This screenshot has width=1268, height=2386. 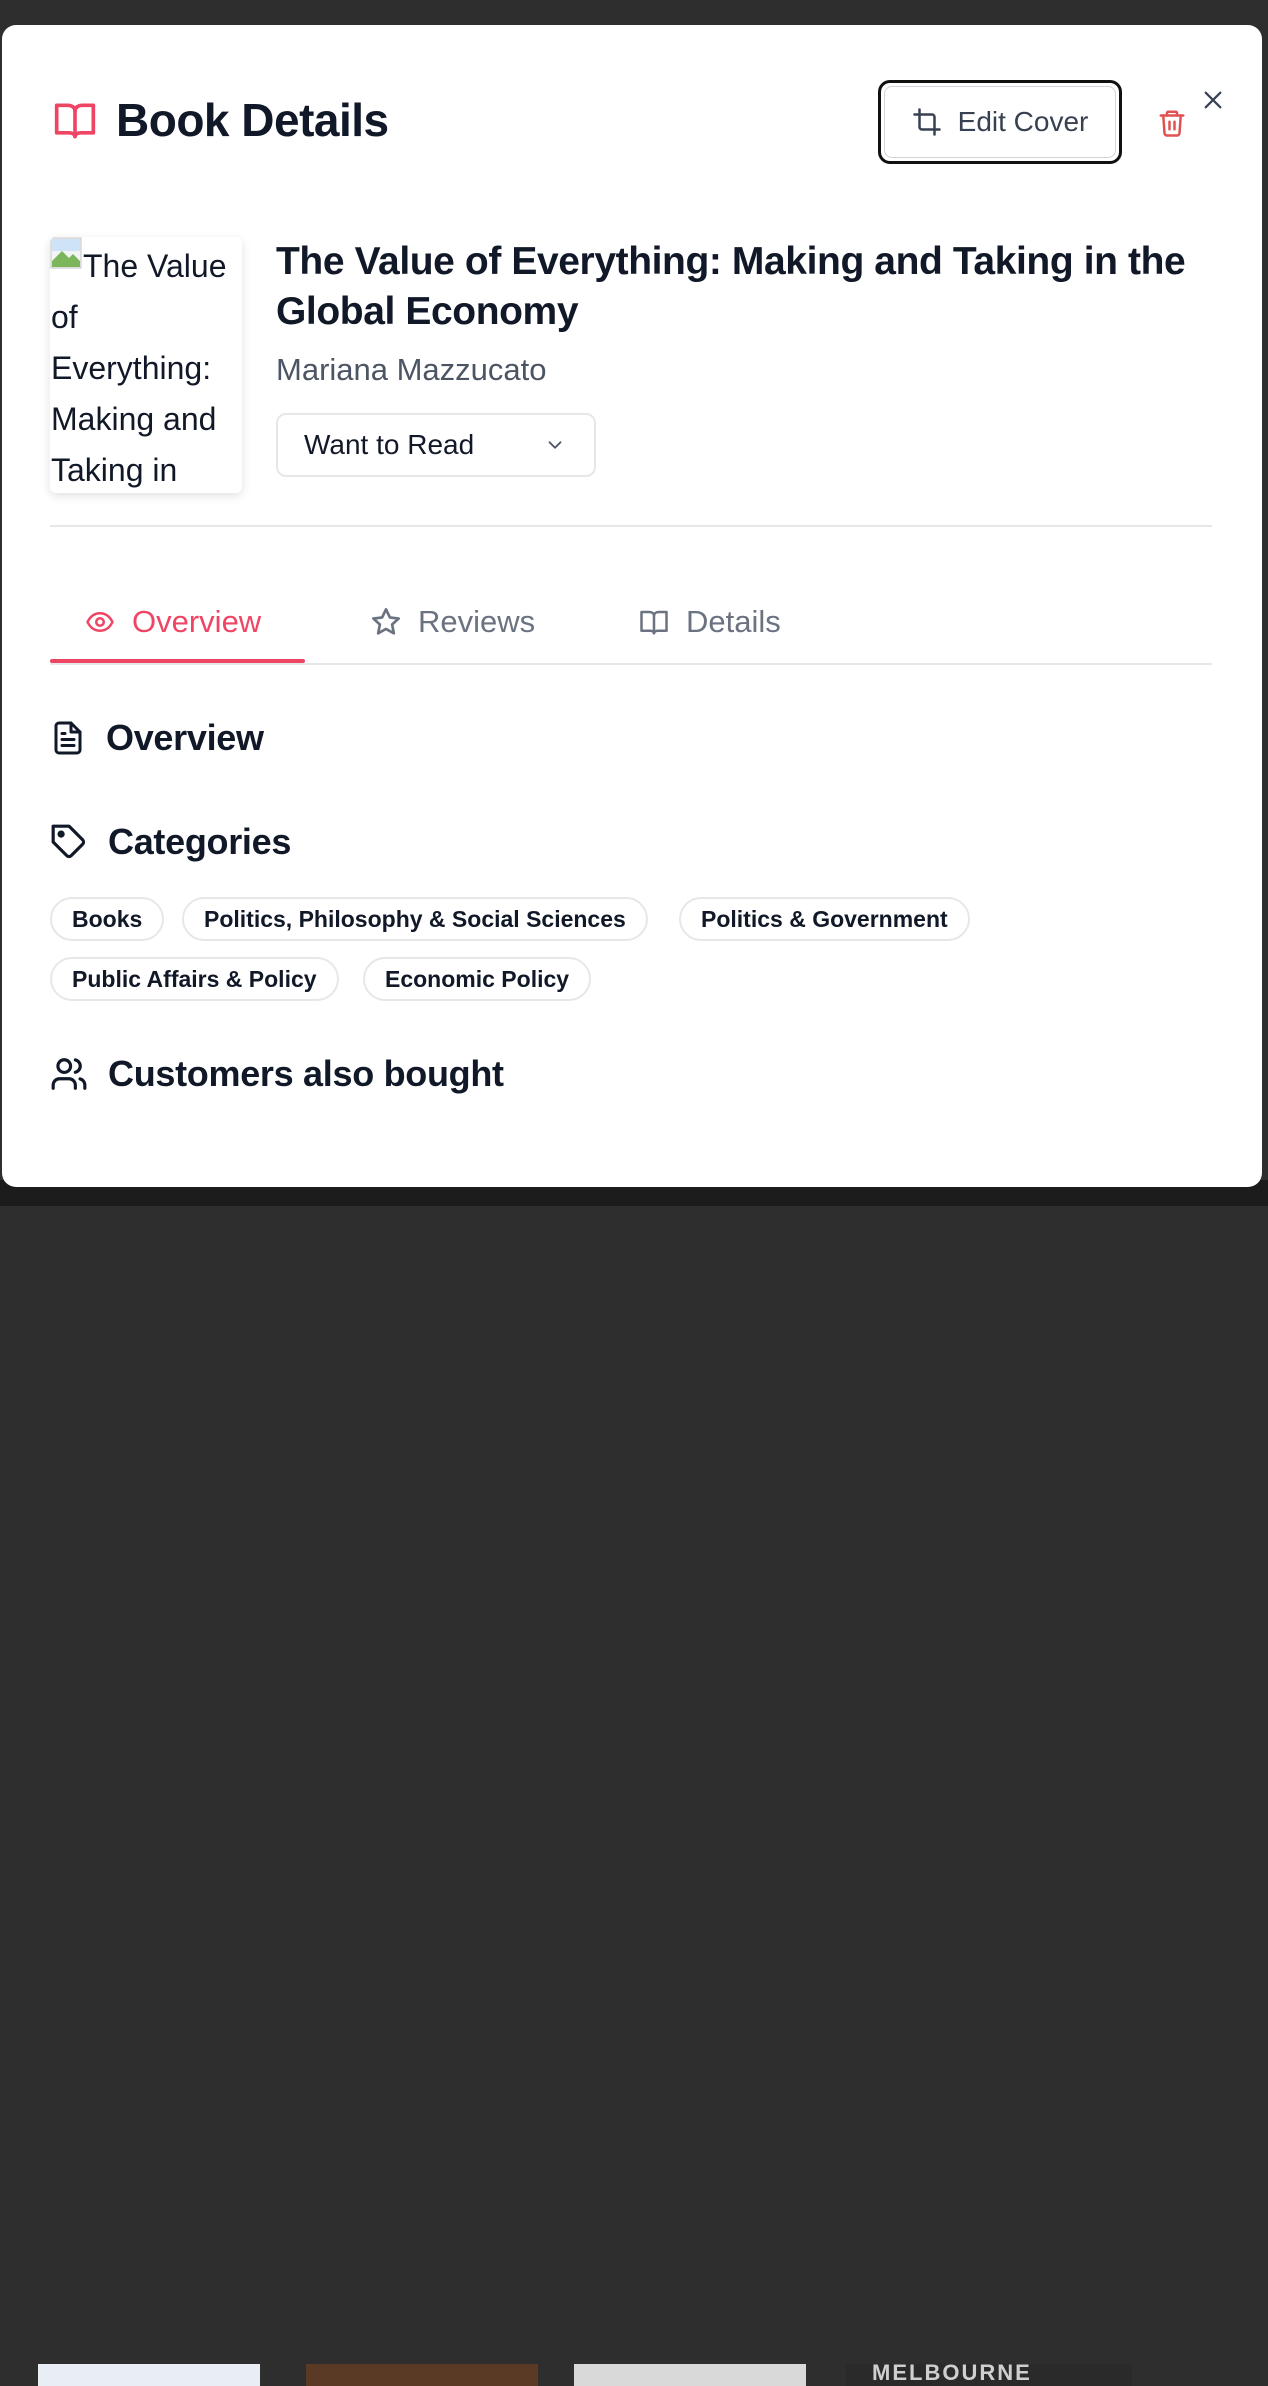 I want to click on star-icon, so click(x=386, y=621).